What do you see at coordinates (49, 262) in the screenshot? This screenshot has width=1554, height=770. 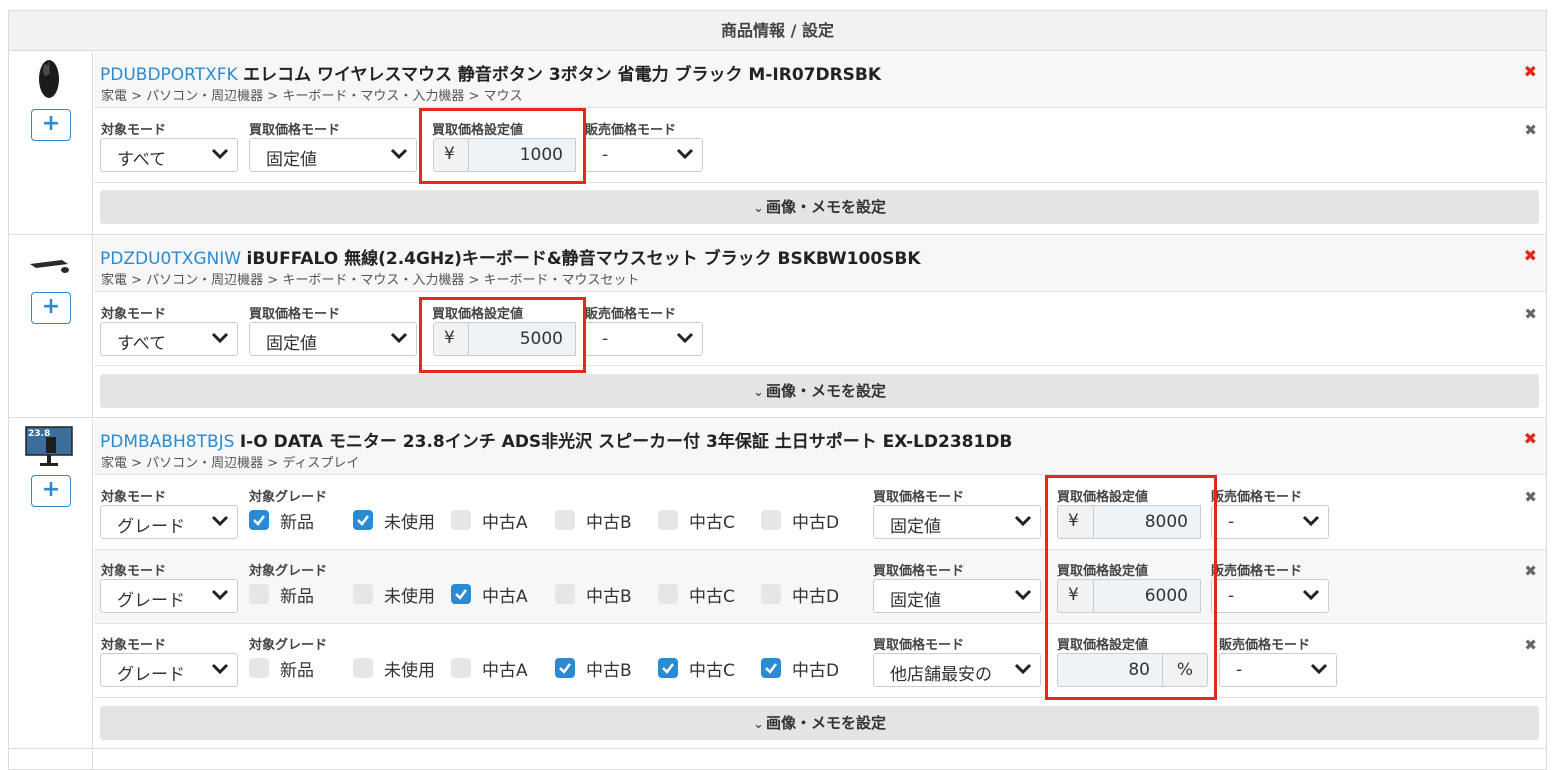 I see `keyboard-thumbnail` at bounding box center [49, 262].